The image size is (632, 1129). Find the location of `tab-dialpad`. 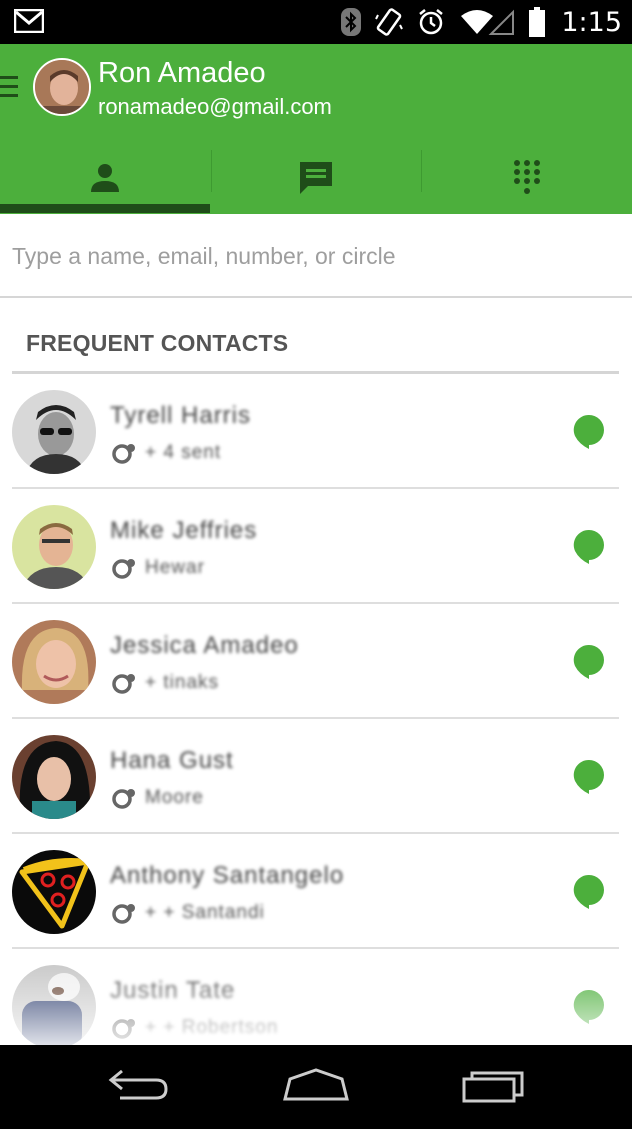

tab-dialpad is located at coordinates (526, 178).